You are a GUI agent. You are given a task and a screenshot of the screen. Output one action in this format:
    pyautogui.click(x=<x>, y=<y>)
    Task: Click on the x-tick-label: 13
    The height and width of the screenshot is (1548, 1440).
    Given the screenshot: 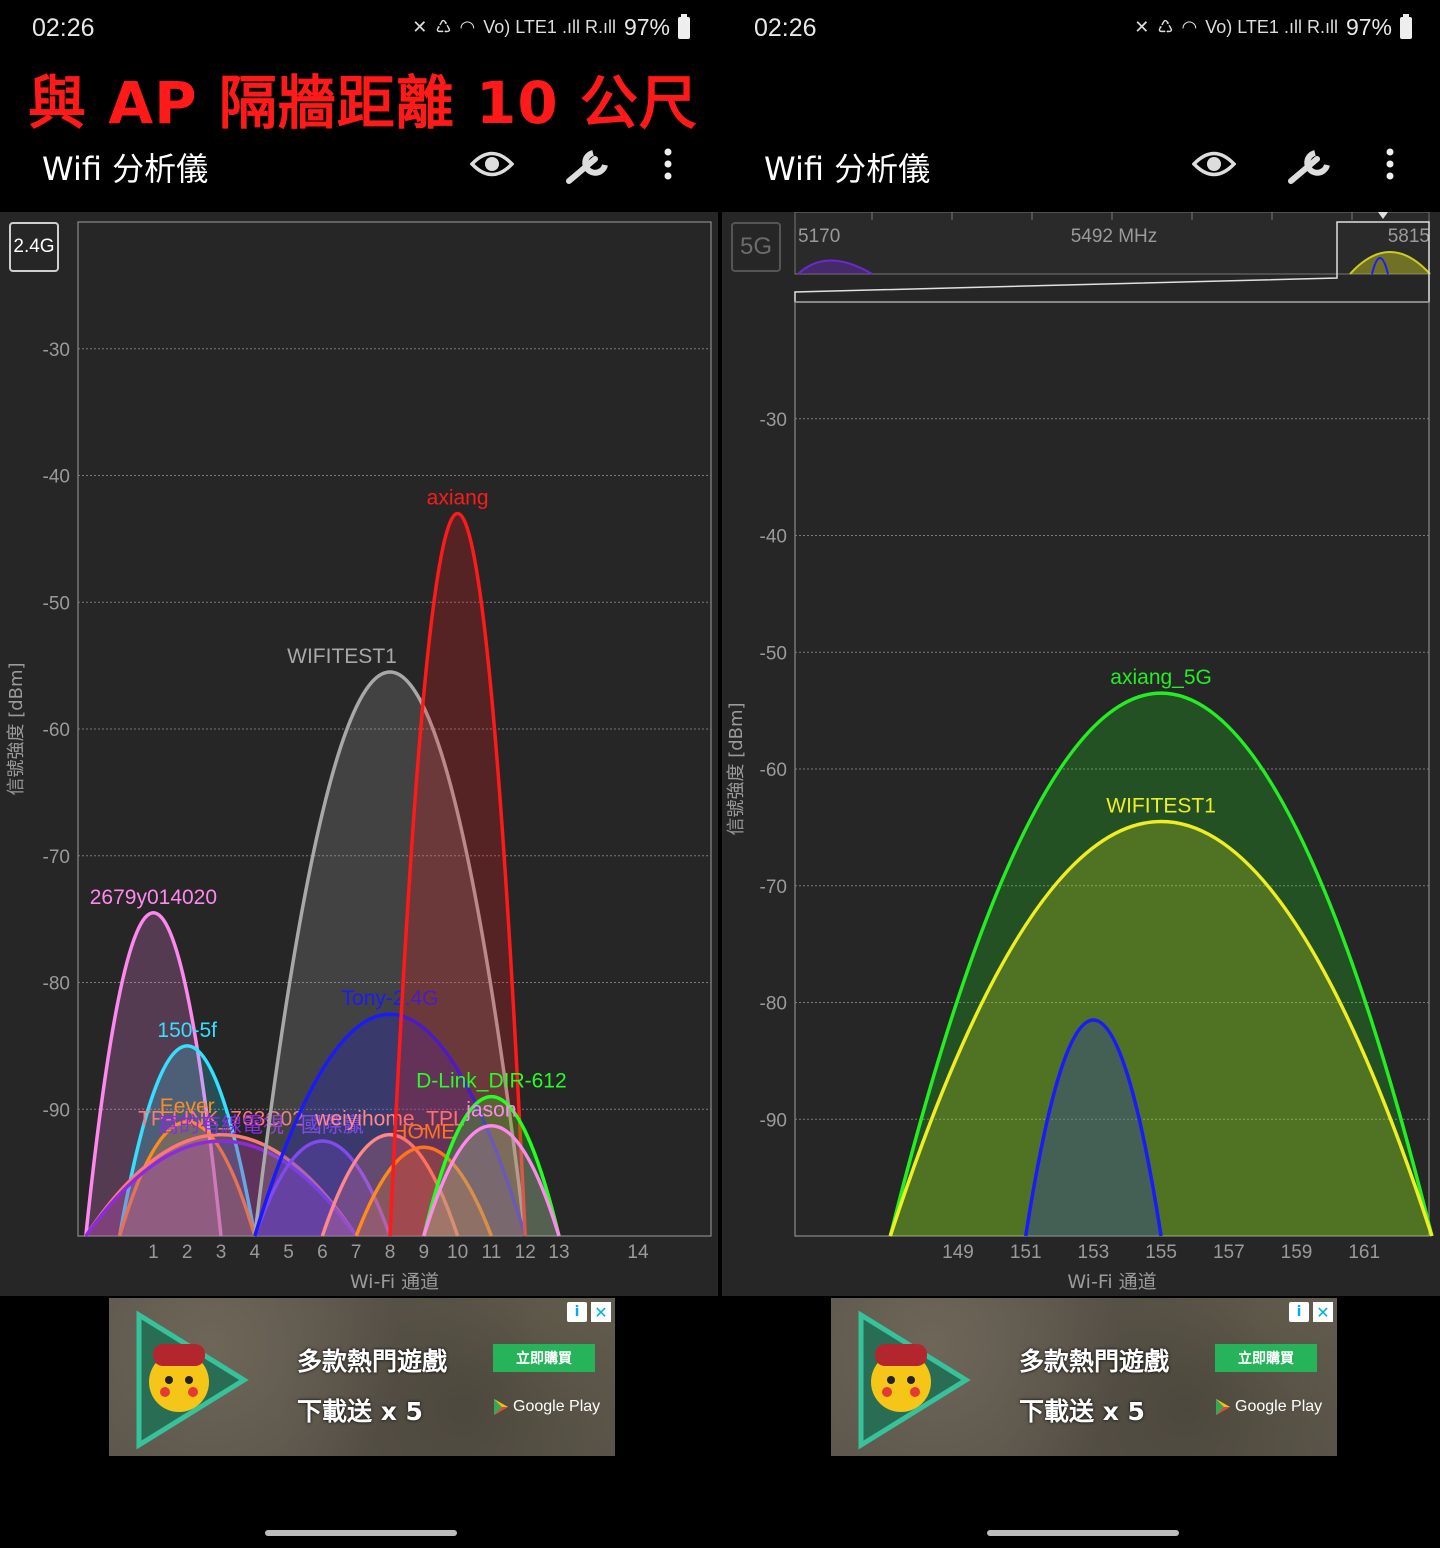 What is the action you would take?
    pyautogui.click(x=558, y=1252)
    